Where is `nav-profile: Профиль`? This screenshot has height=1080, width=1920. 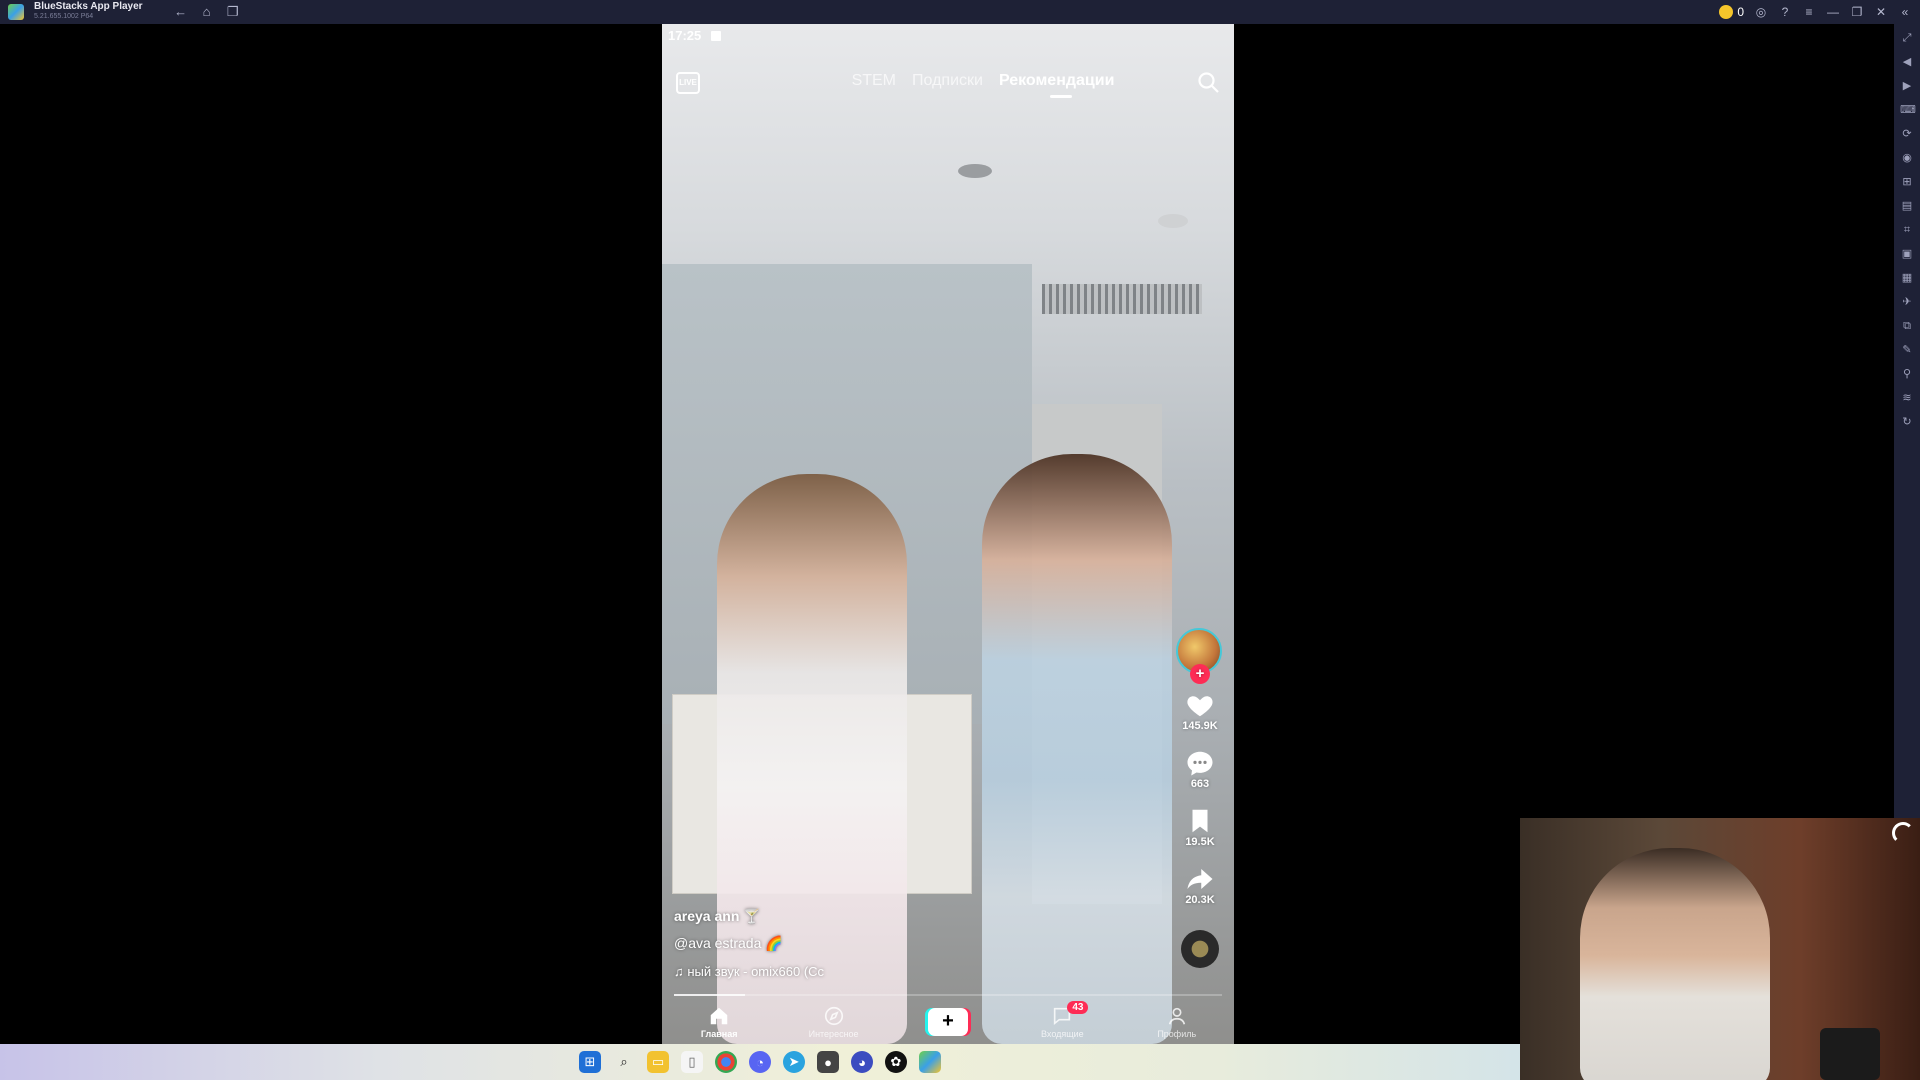
nav-profile: Профиль is located at coordinates (1177, 1022).